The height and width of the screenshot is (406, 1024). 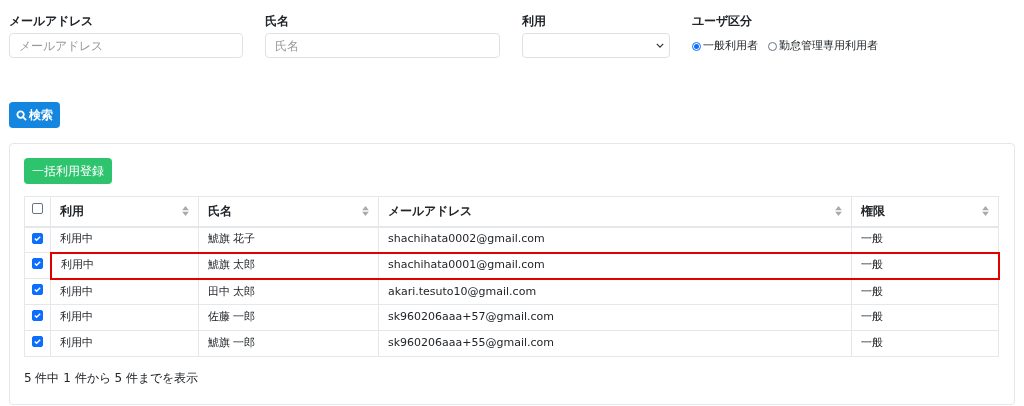 I want to click on table-cell: 田中 太郎, so click(x=232, y=291).